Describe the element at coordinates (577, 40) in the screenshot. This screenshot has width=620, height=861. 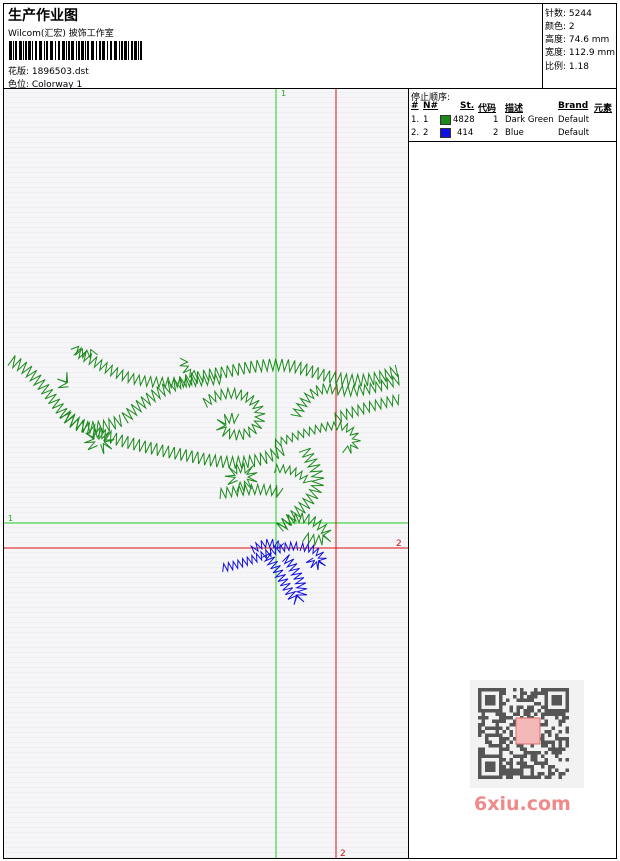
I see `design-height: 高度: 74.6 mm` at that location.